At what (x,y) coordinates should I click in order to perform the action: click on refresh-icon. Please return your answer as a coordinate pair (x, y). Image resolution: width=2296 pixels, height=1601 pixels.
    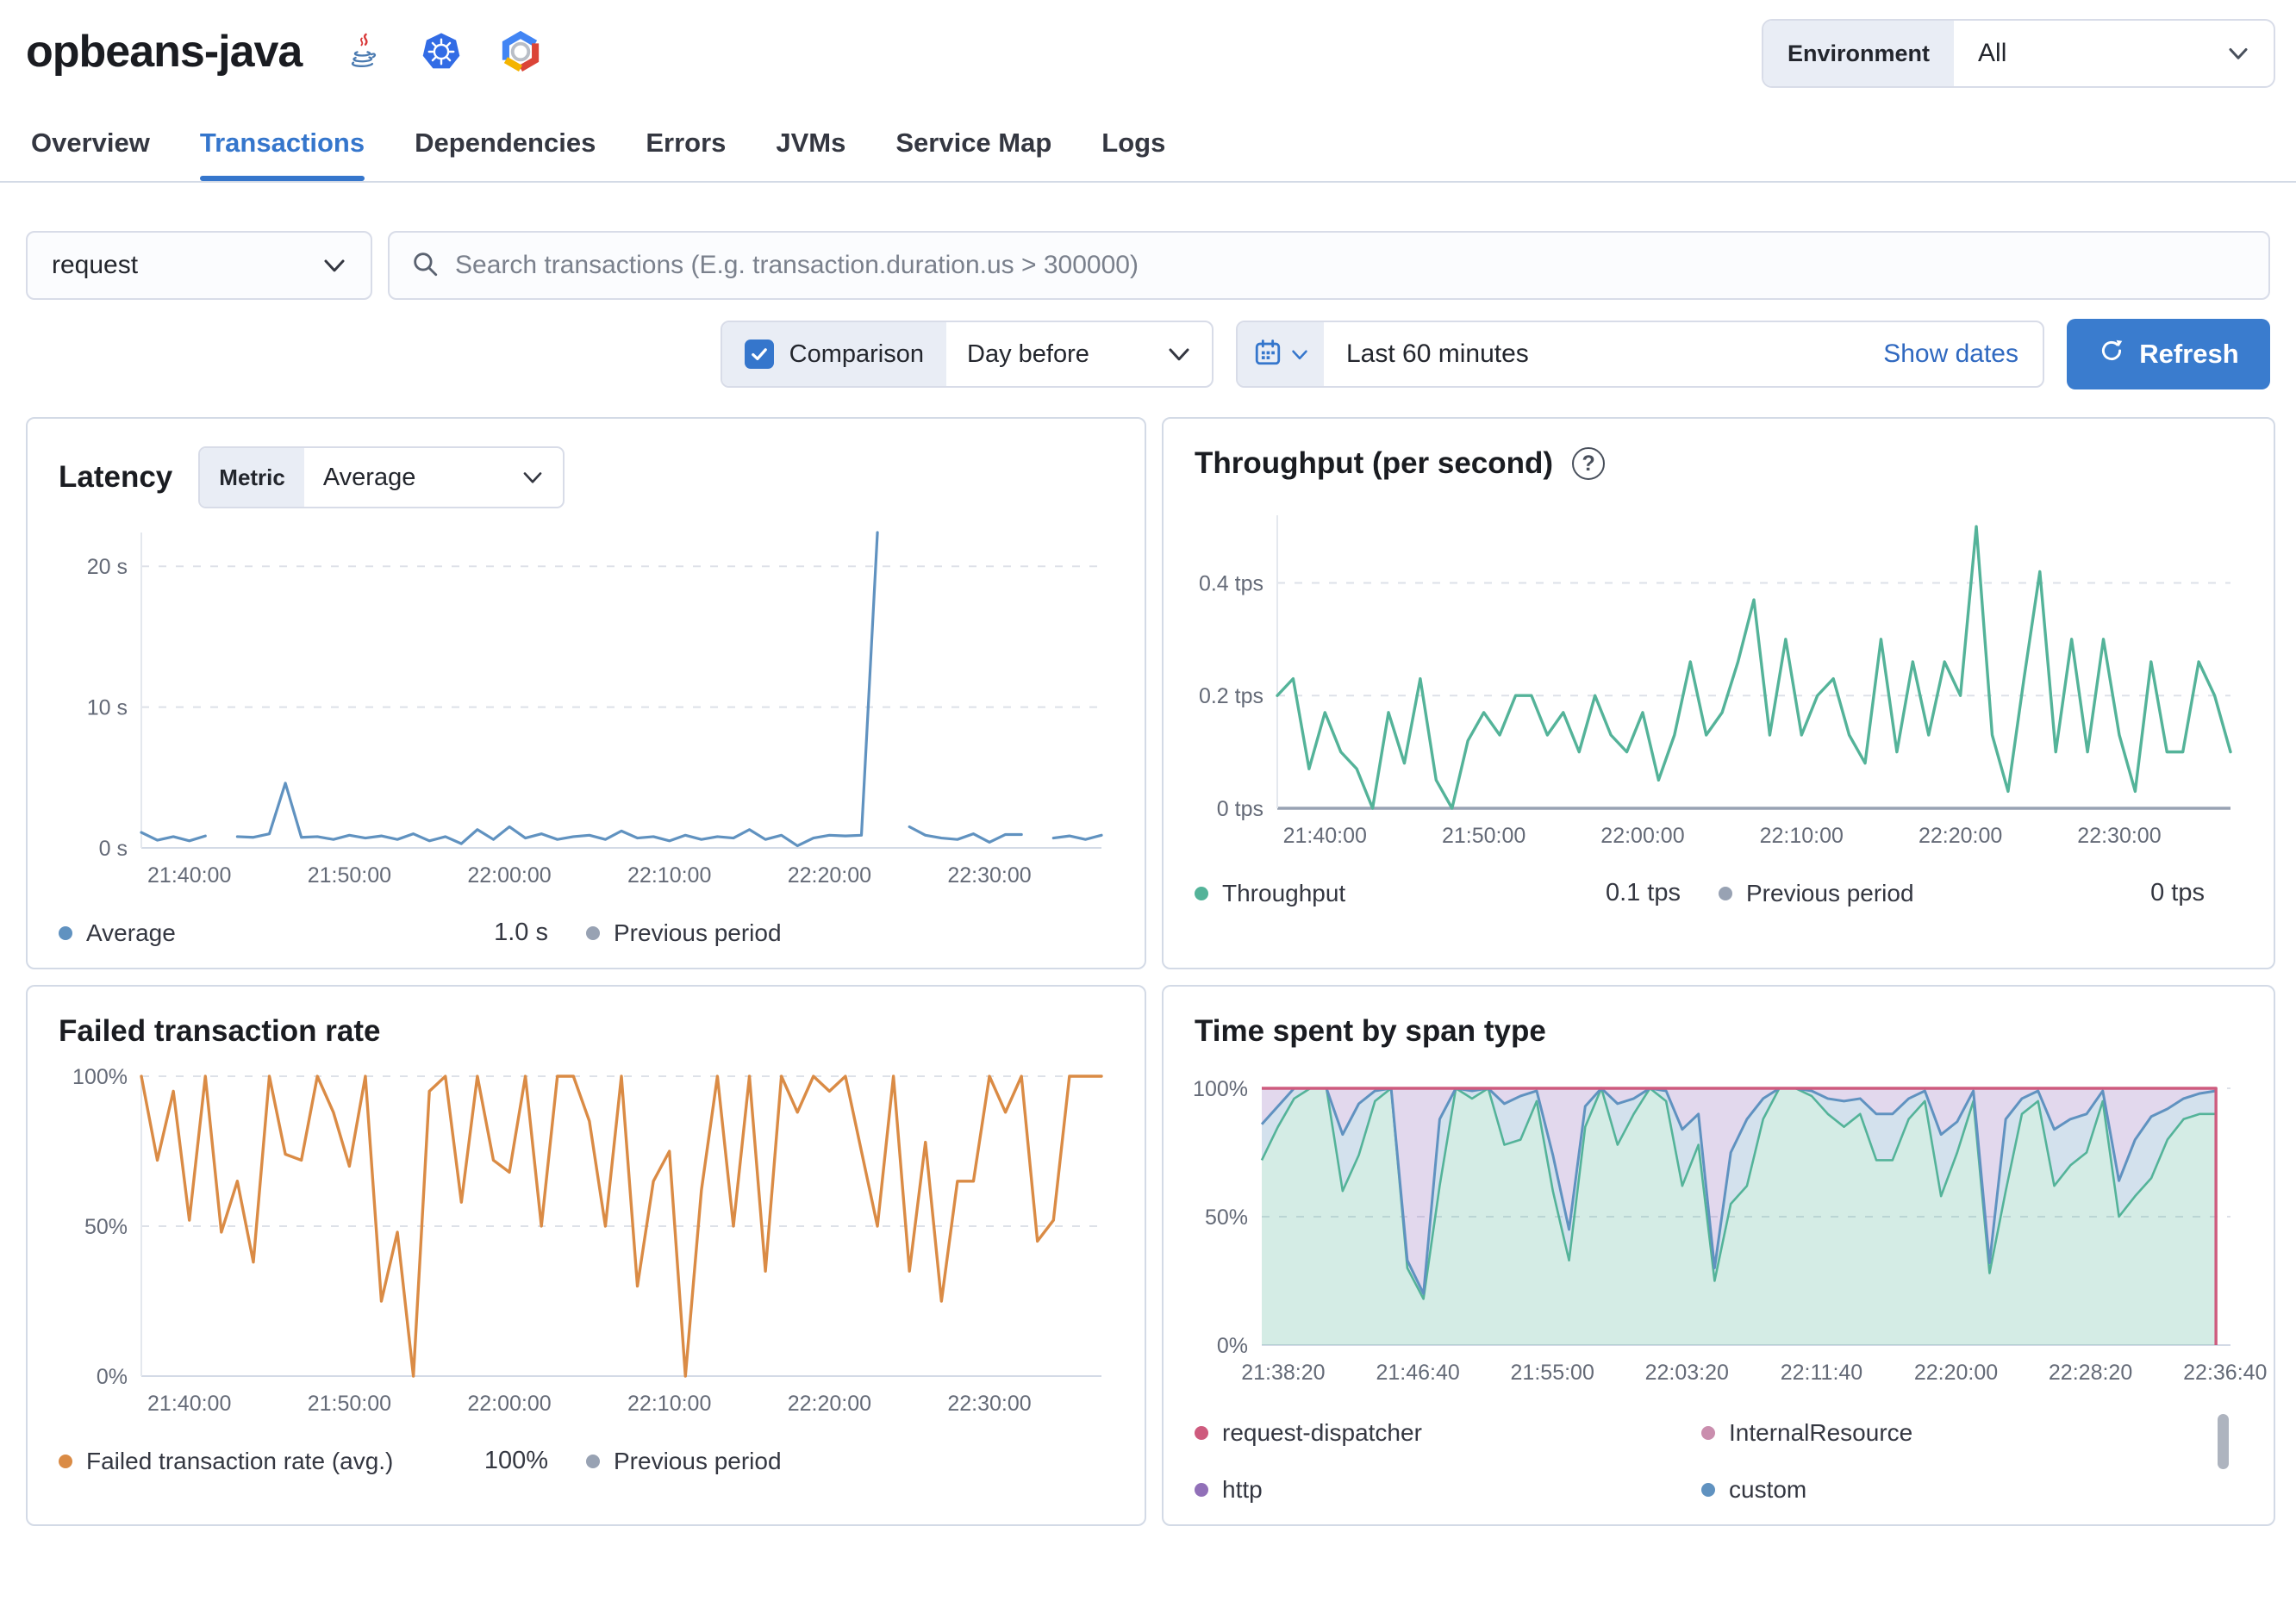
    Looking at the image, I should click on (2111, 354).